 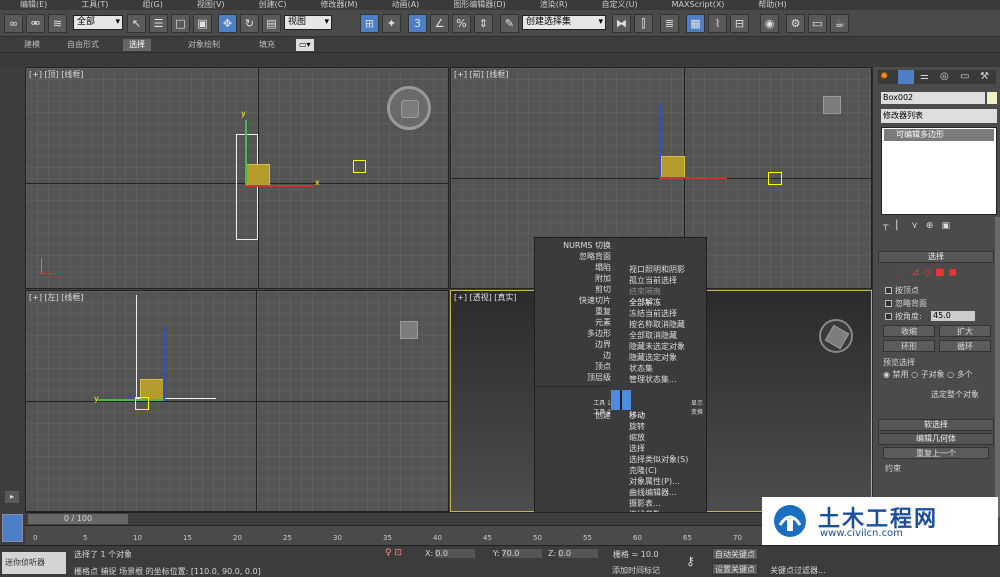 I want to click on menu-item: 工具(T), so click(x=94, y=5).